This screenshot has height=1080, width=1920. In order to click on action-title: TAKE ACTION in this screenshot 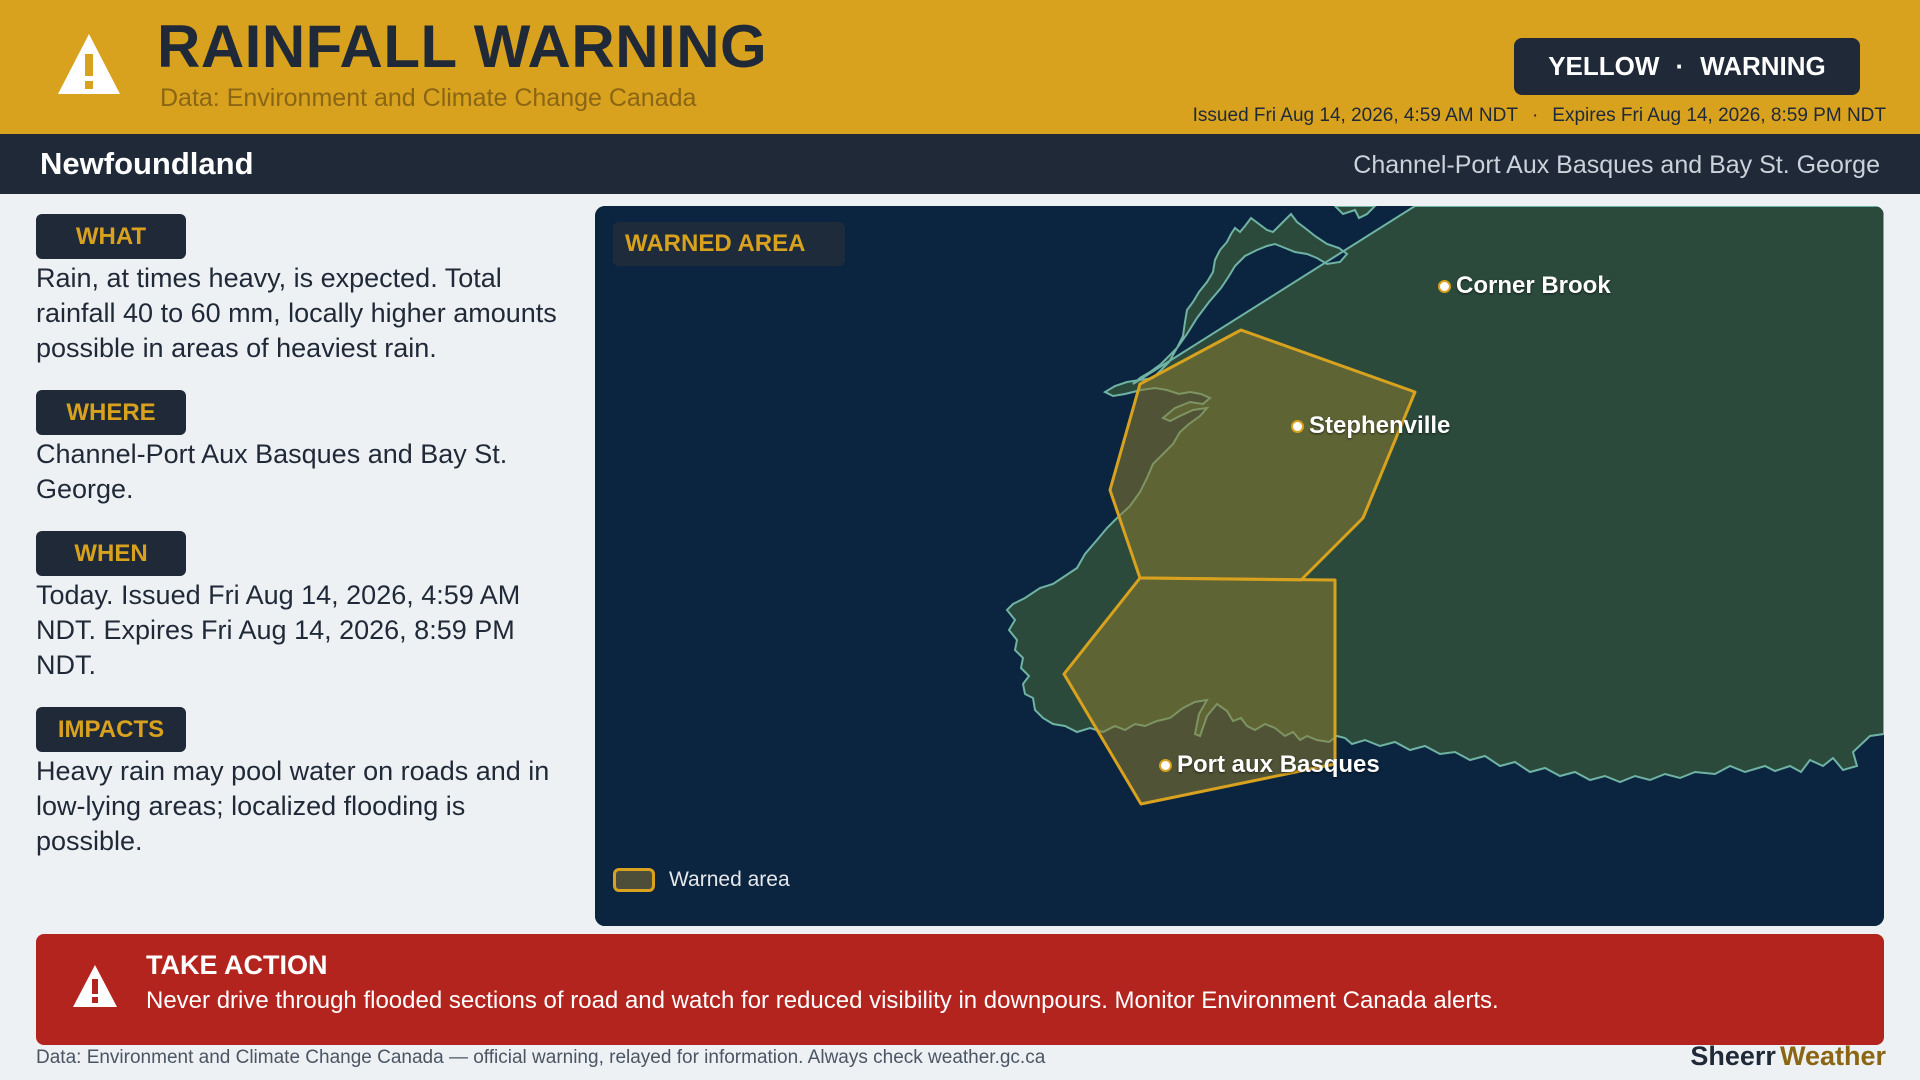, I will do `click(237, 965)`.